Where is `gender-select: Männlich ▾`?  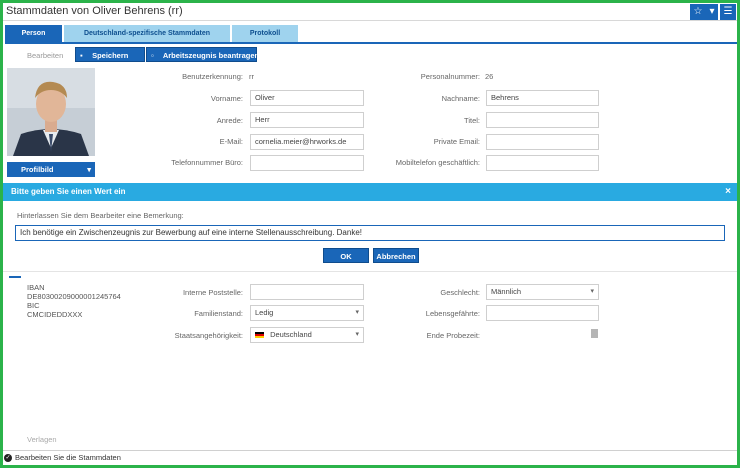
gender-select: Männlich ▾ is located at coordinates (542, 292).